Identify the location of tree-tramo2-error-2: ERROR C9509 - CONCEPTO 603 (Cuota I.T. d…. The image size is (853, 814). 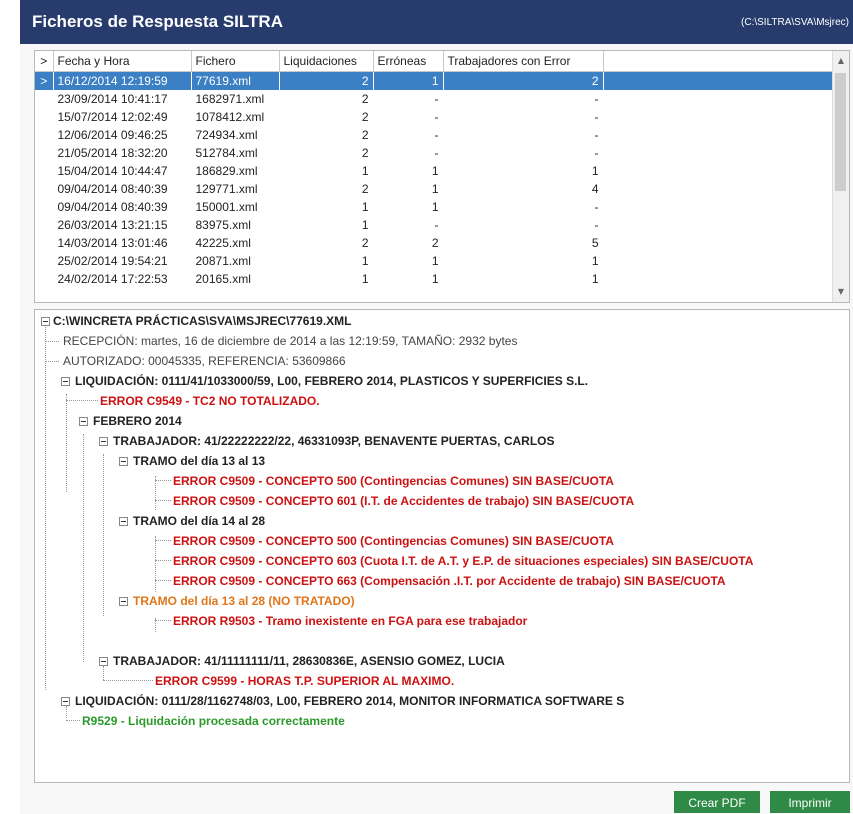
(463, 561).